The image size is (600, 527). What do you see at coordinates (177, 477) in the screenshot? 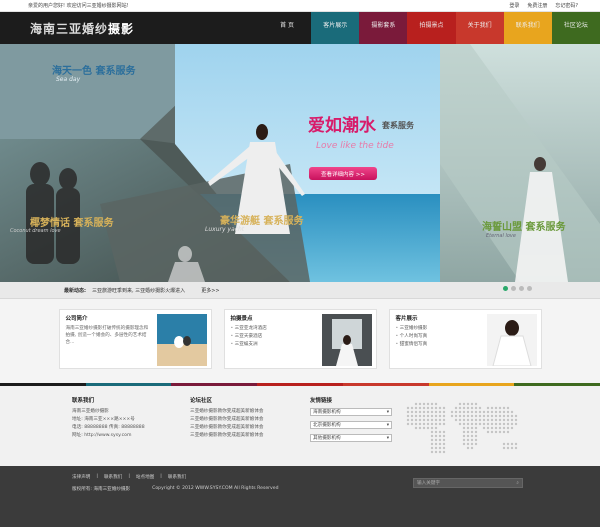
I see `footer-link-contact-2: 联系我们` at bounding box center [177, 477].